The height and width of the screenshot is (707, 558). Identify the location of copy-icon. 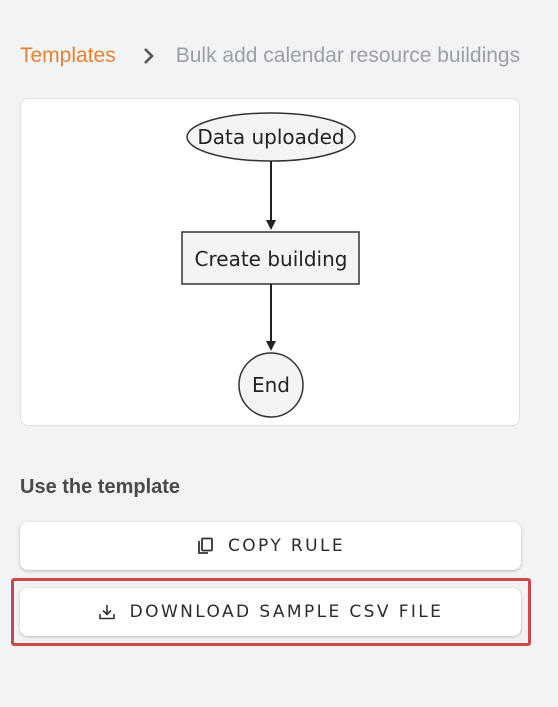
(205, 546).